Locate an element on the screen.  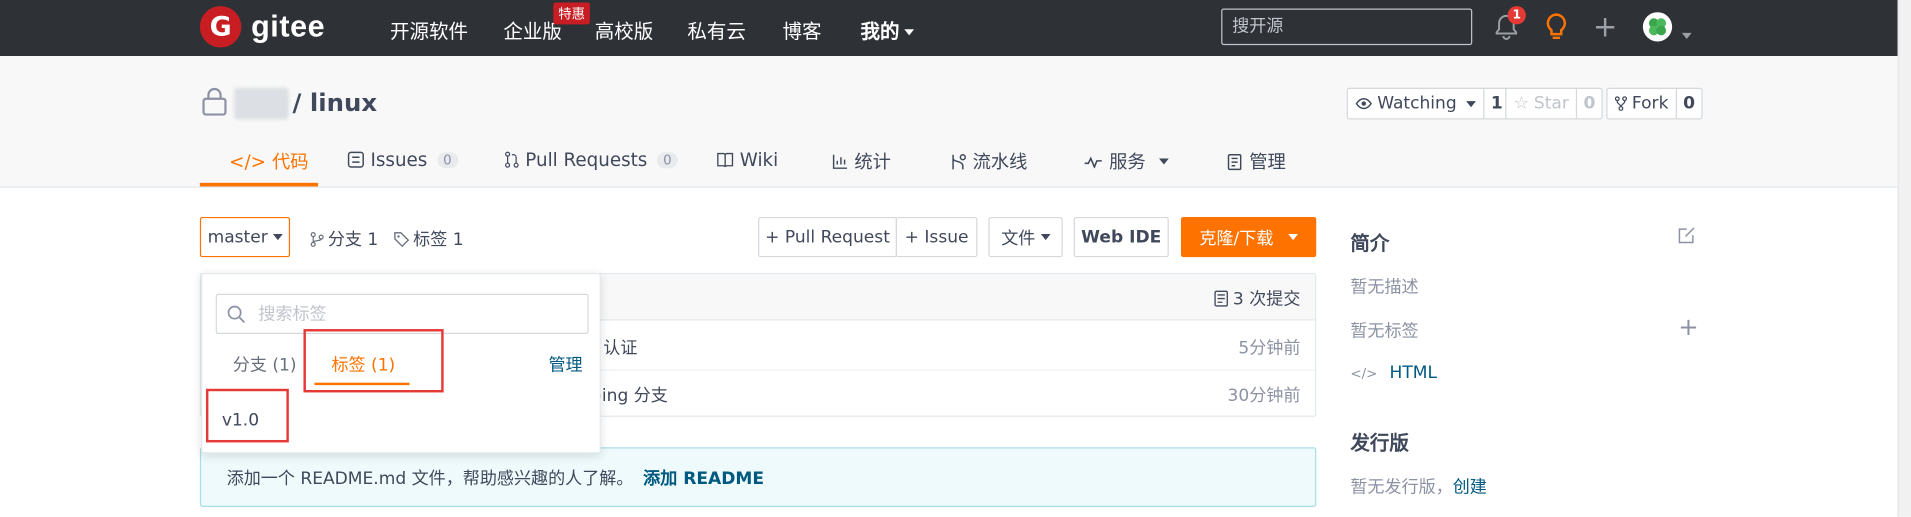
watch-button: Watching is located at coordinates (1416, 103).